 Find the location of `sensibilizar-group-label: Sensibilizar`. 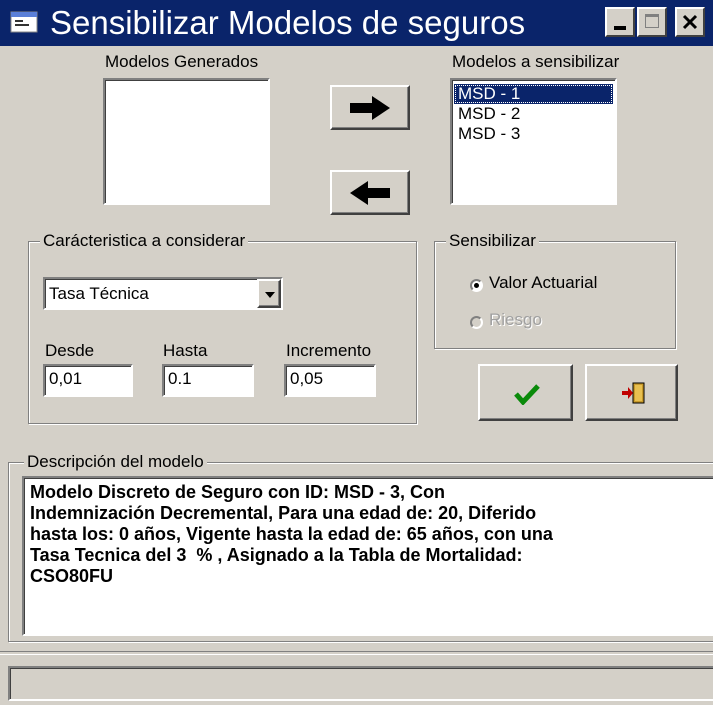

sensibilizar-group-label: Sensibilizar is located at coordinates (492, 241).